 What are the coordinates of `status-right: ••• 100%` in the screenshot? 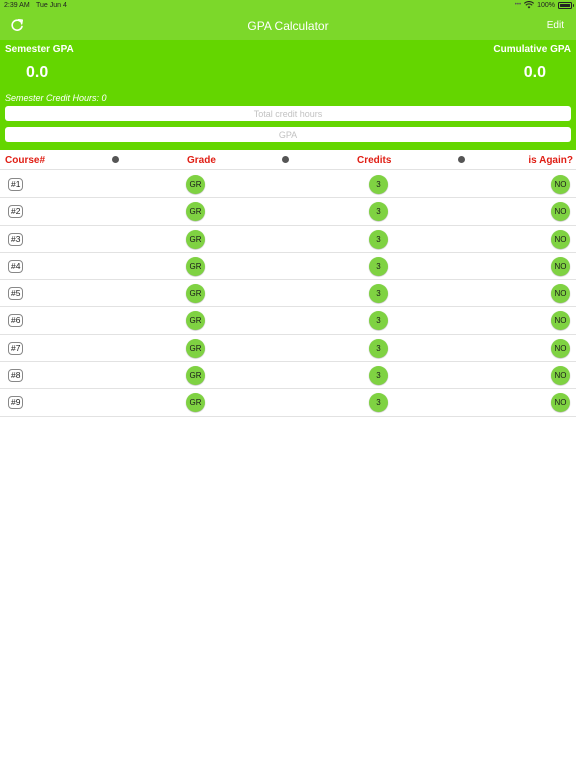 It's located at (544, 5).